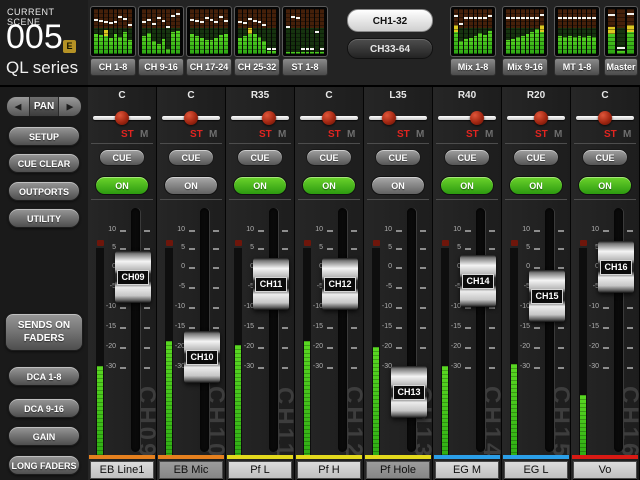 Image resolution: width=640 pixels, height=480 pixels. Describe the element at coordinates (260, 470) in the screenshot. I see `channel-name: Pf L` at that location.